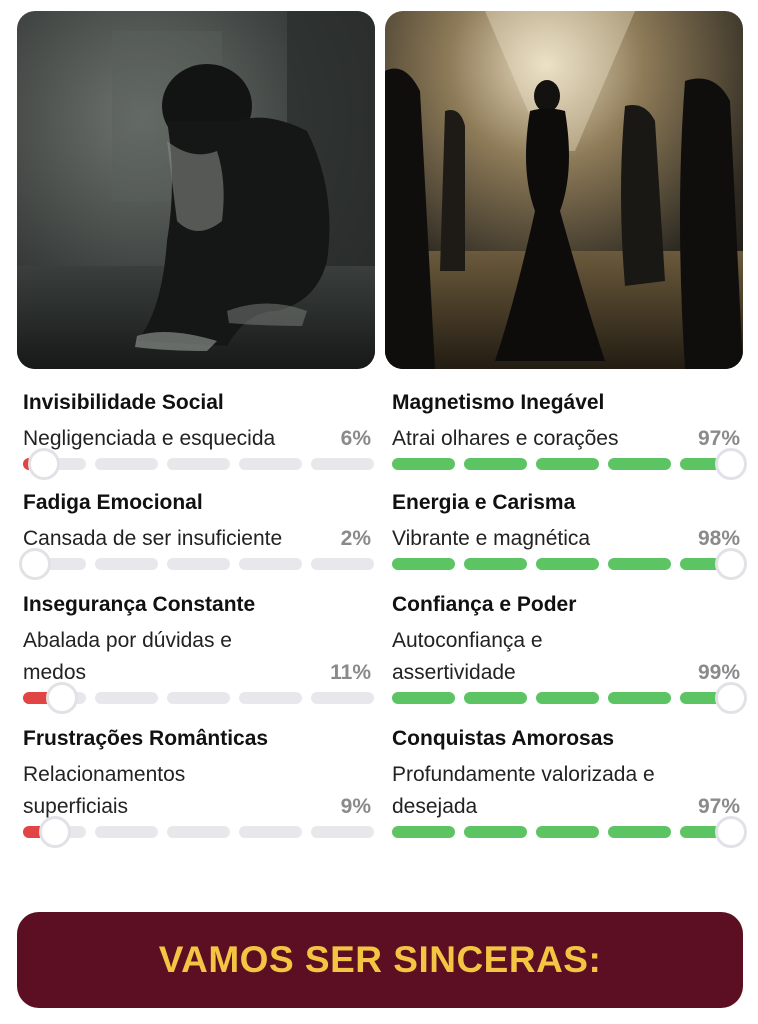 This screenshot has height=1024, width=758. What do you see at coordinates (149, 438) in the screenshot?
I see `stat-subtitle: Negligenciada e esquecida` at bounding box center [149, 438].